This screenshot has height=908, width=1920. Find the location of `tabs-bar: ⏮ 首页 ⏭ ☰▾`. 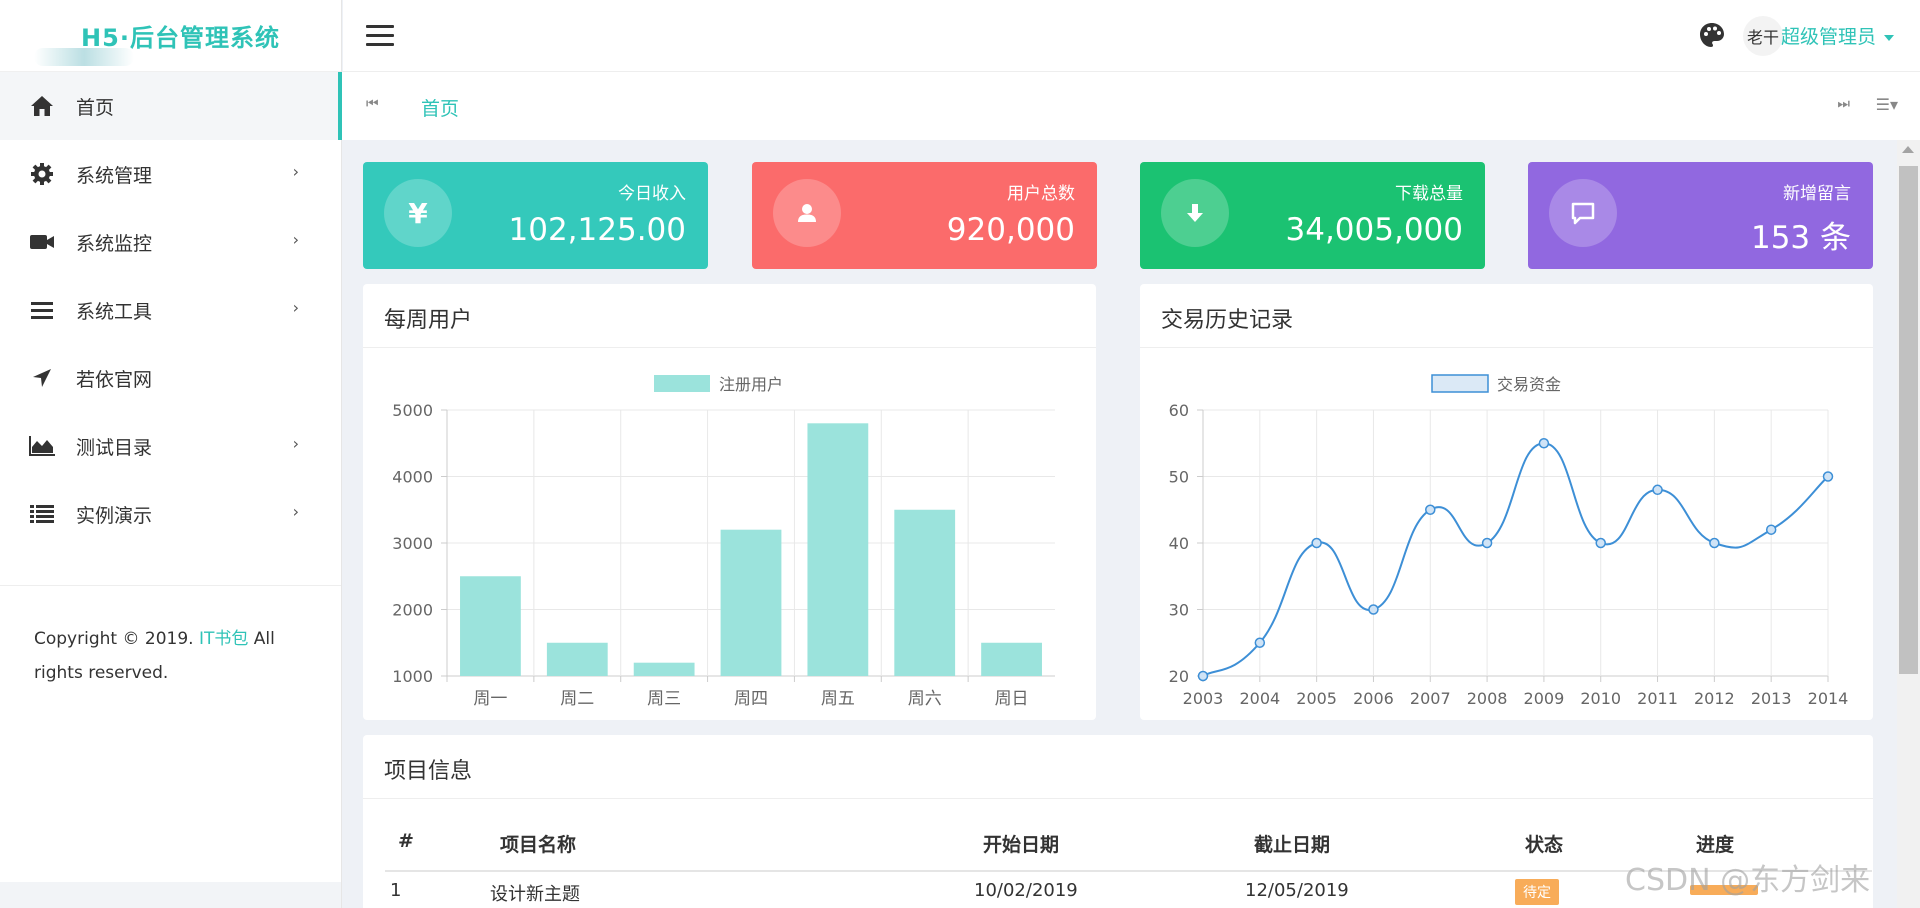

tabs-bar: ⏮ 首页 ⏭ ☰▾ is located at coordinates (1129, 106).